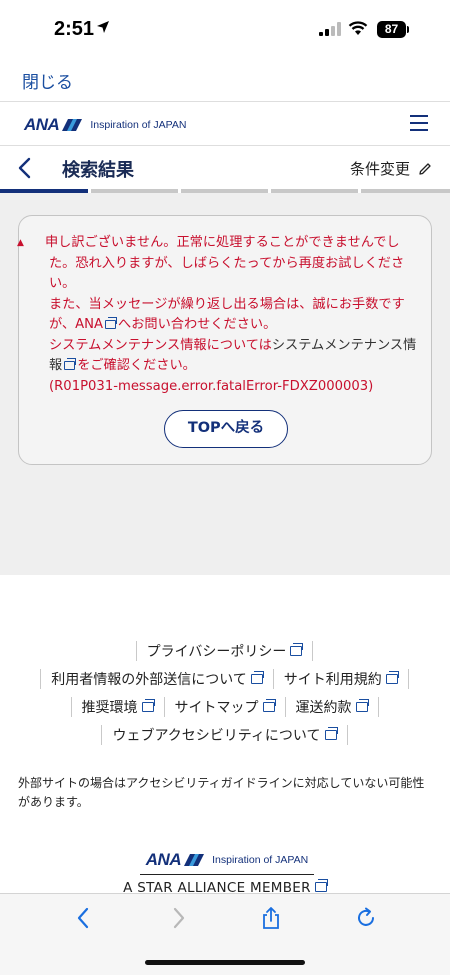  Describe the element at coordinates (225, 168) in the screenshot. I see `page-title-bar: 検索結果 条件変更` at that location.